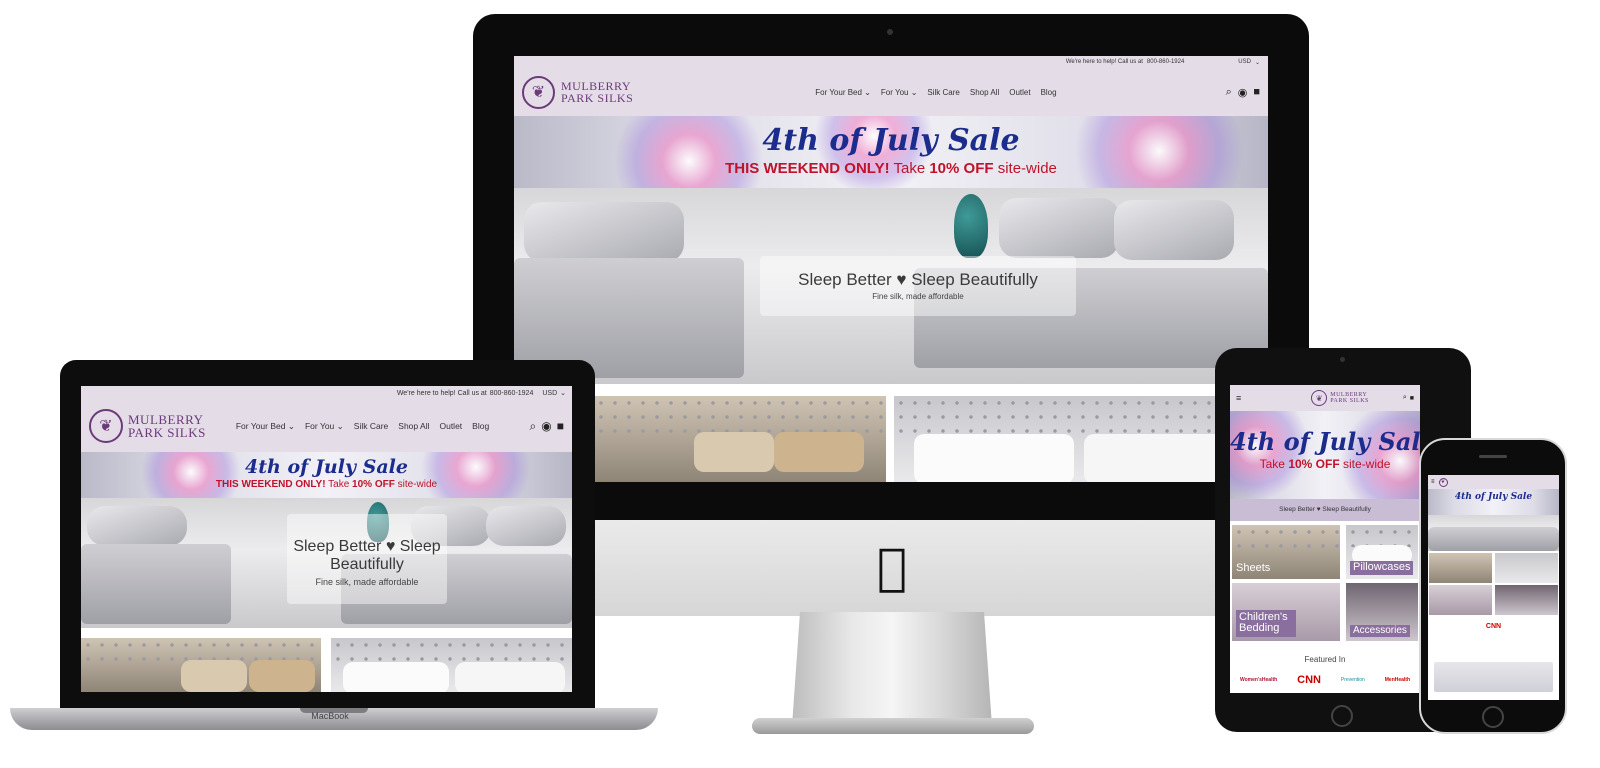 The width and height of the screenshot is (1600, 768). I want to click on category-label-childrens-bedding: Children's Bedding, so click(1266, 623).